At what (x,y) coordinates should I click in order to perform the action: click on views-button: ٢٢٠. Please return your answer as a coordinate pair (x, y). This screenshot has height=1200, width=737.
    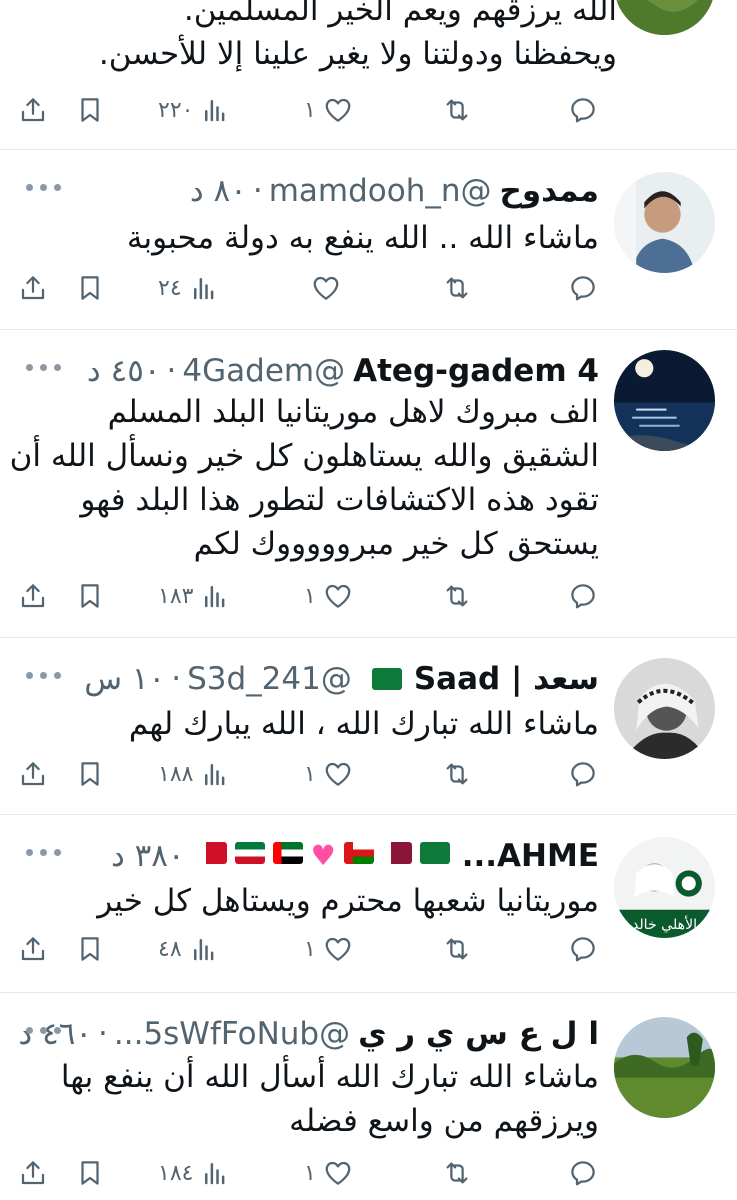
    Looking at the image, I should click on (194, 110).